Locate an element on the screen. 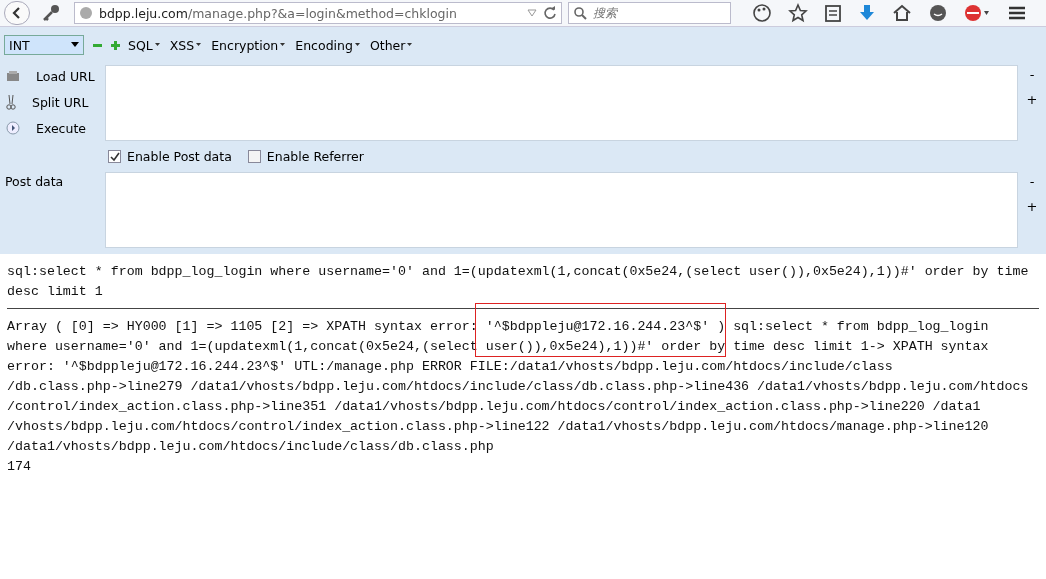 The image size is (1046, 579). play-icon is located at coordinates (13, 128).